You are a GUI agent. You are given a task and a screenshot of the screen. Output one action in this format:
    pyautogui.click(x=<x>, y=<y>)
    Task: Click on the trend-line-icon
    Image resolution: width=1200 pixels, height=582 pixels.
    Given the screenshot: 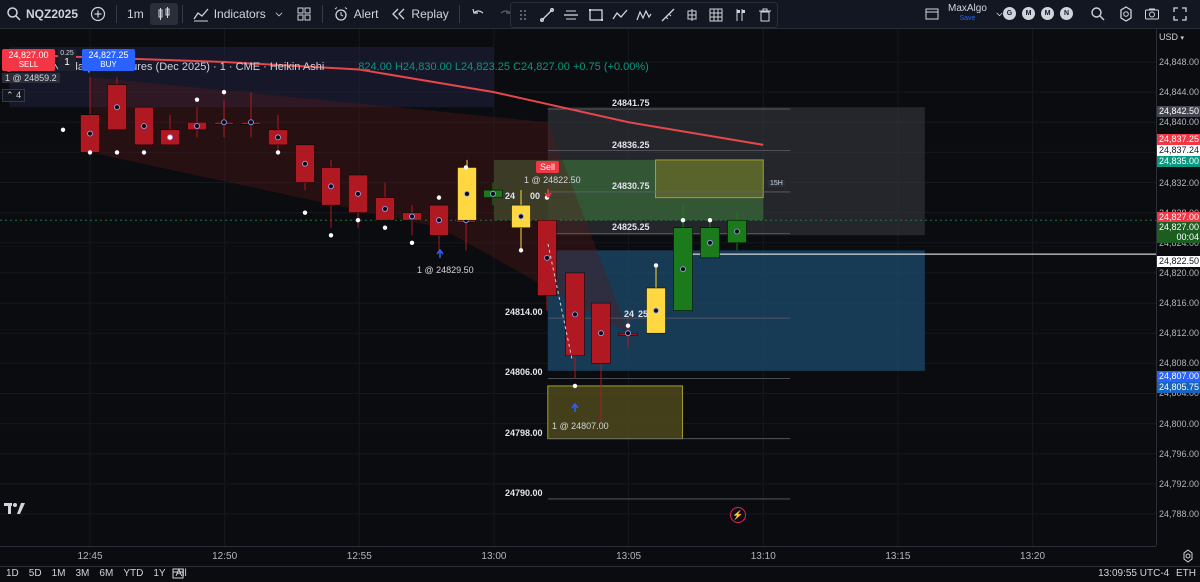 What is the action you would take?
    pyautogui.click(x=547, y=15)
    